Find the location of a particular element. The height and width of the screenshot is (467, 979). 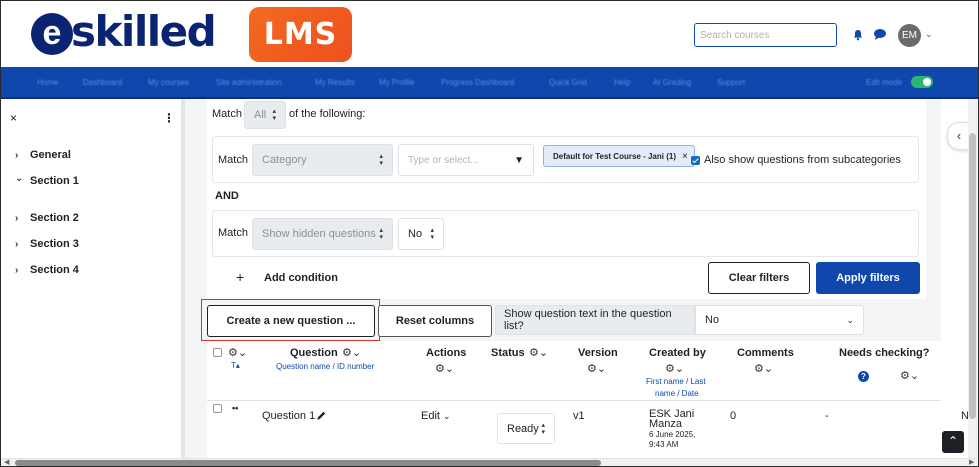

sort-type-link: T▴ is located at coordinates (235, 365).